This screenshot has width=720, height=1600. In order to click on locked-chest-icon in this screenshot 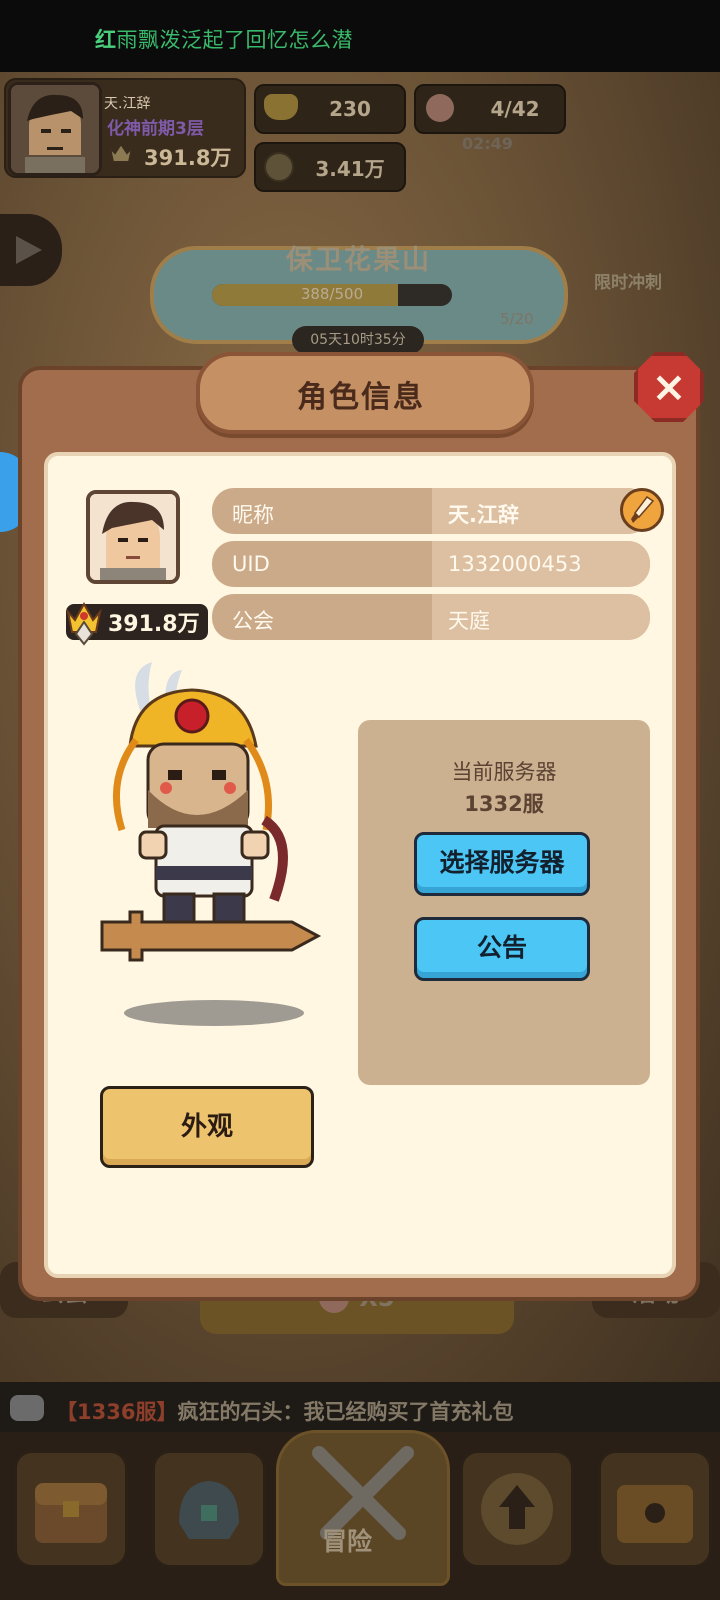, I will do `click(655, 1514)`.